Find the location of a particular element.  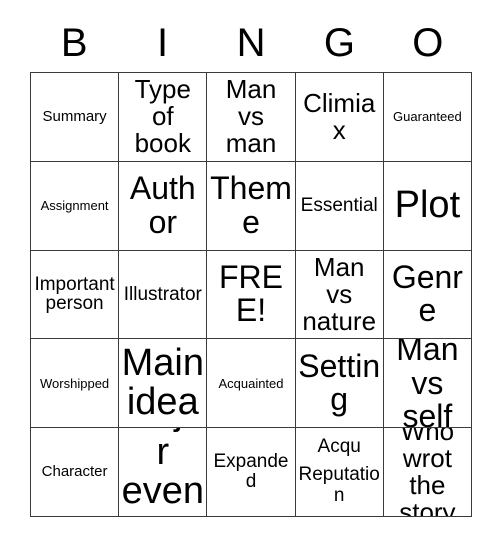

bingo-cell-free: FREE! is located at coordinates (251, 295).